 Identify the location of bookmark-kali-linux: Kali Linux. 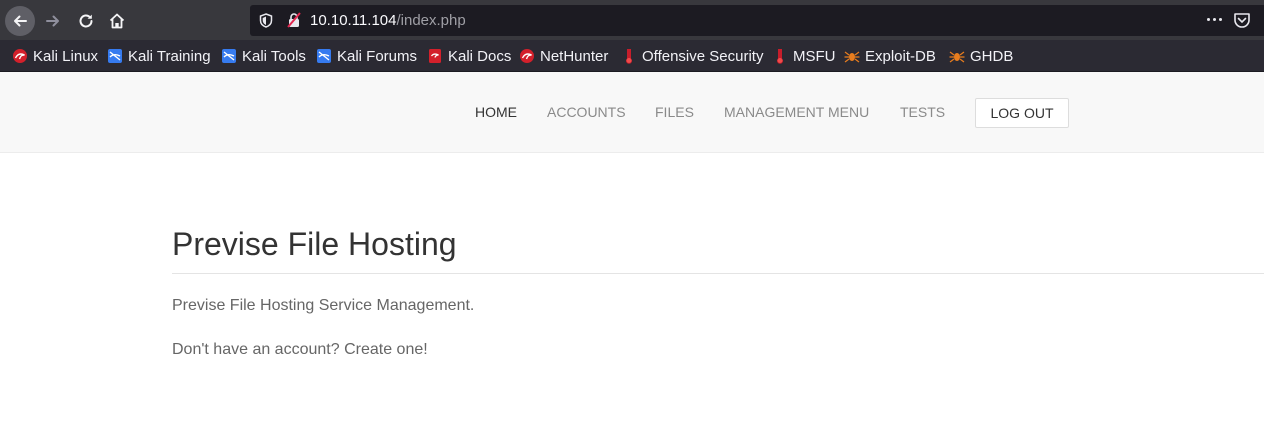
(55, 56).